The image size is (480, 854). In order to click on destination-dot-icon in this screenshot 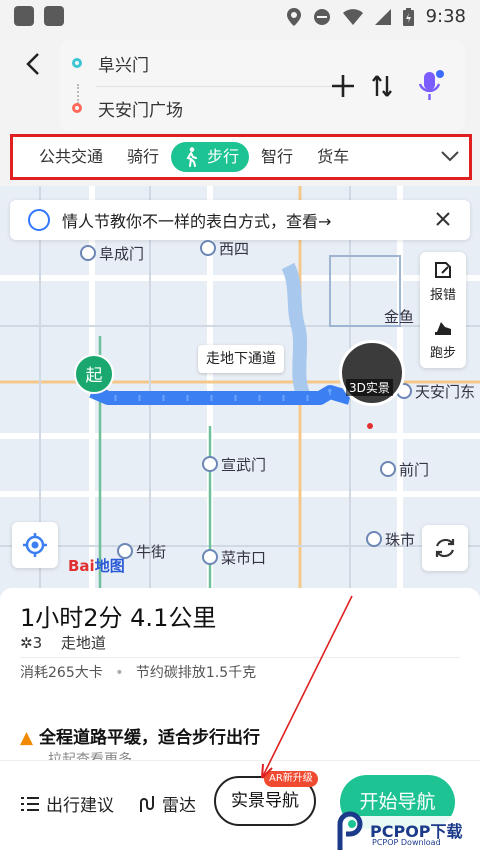, I will do `click(77, 108)`.